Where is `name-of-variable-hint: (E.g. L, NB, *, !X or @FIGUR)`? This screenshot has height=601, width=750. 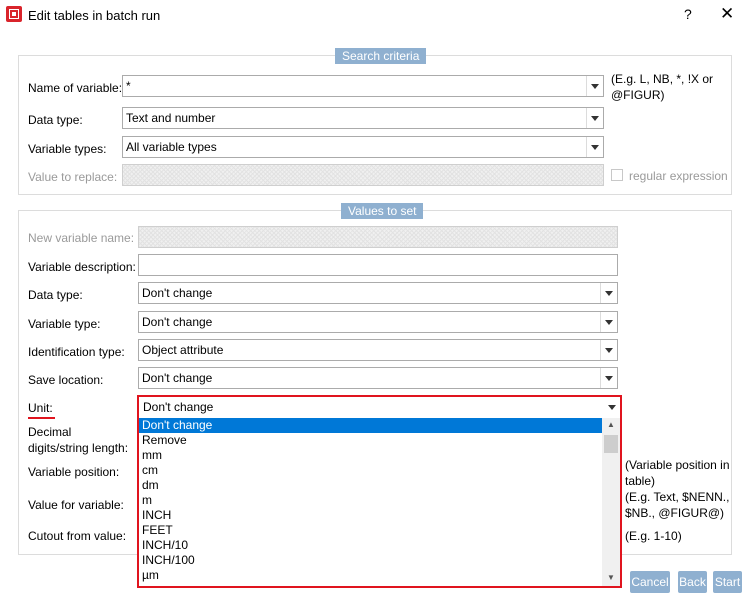
name-of-variable-hint: (E.g. L, NB, *, !X or @FIGUR) is located at coordinates (662, 87).